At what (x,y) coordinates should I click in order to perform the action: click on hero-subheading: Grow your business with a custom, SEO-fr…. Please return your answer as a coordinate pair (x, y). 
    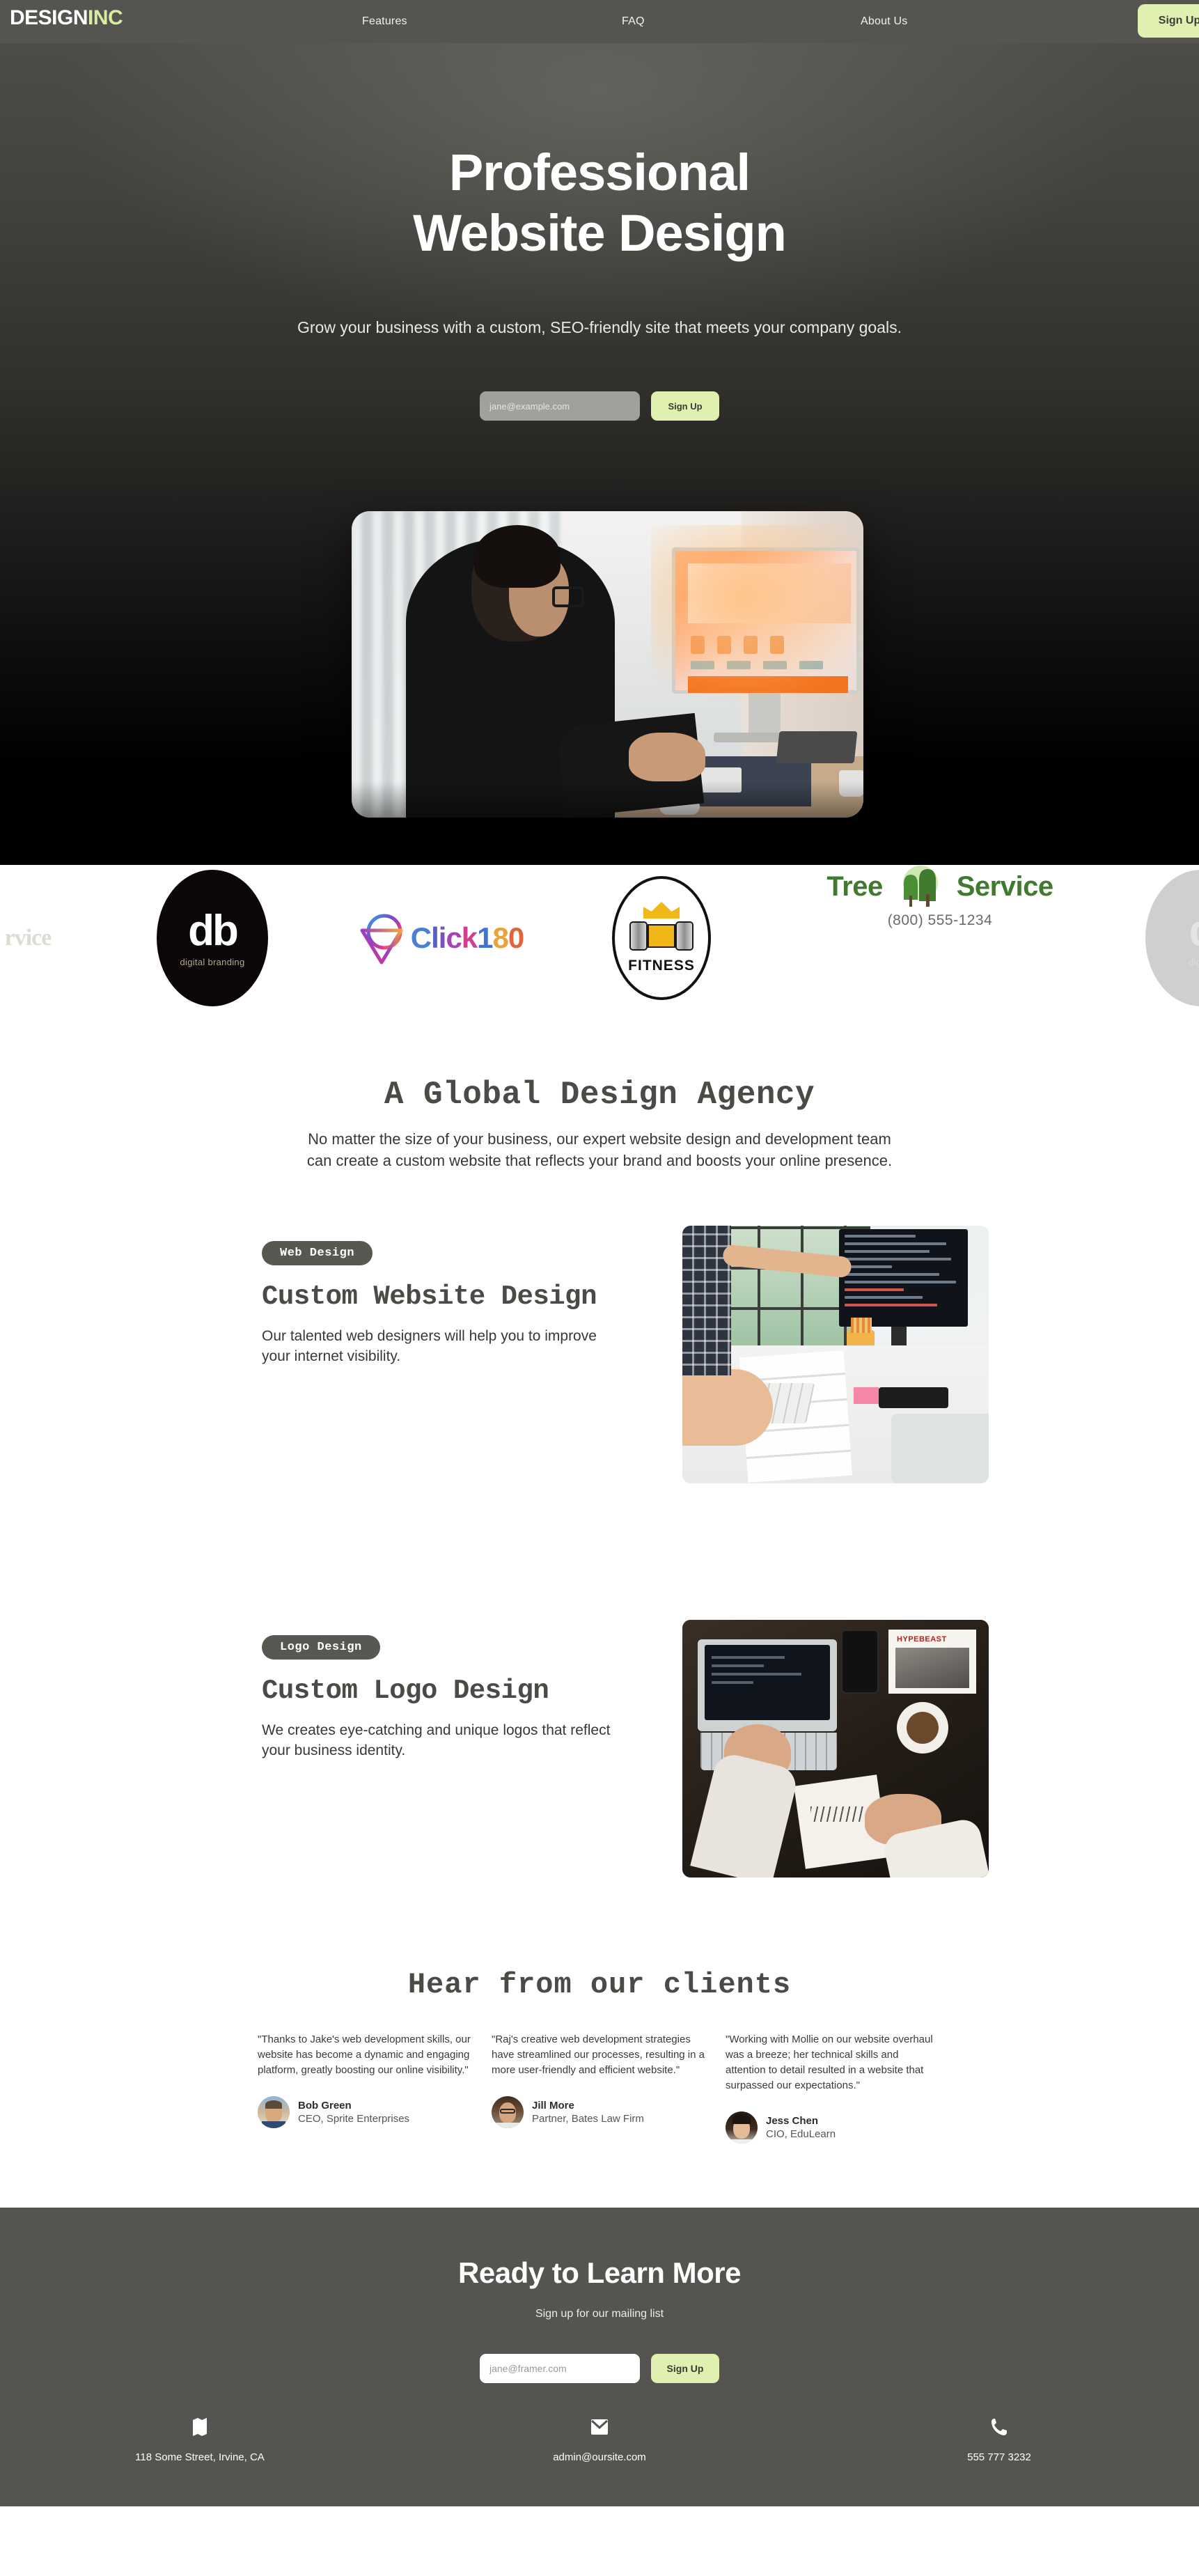
    Looking at the image, I should click on (599, 327).